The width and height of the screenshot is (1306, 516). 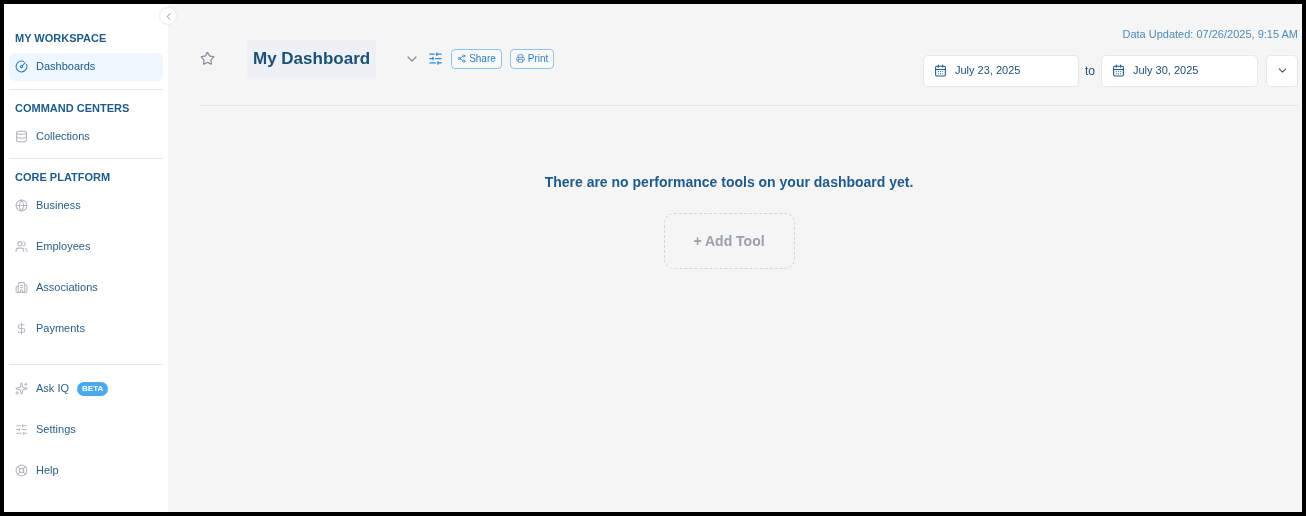 What do you see at coordinates (520, 59) in the screenshot?
I see `printer-icon` at bounding box center [520, 59].